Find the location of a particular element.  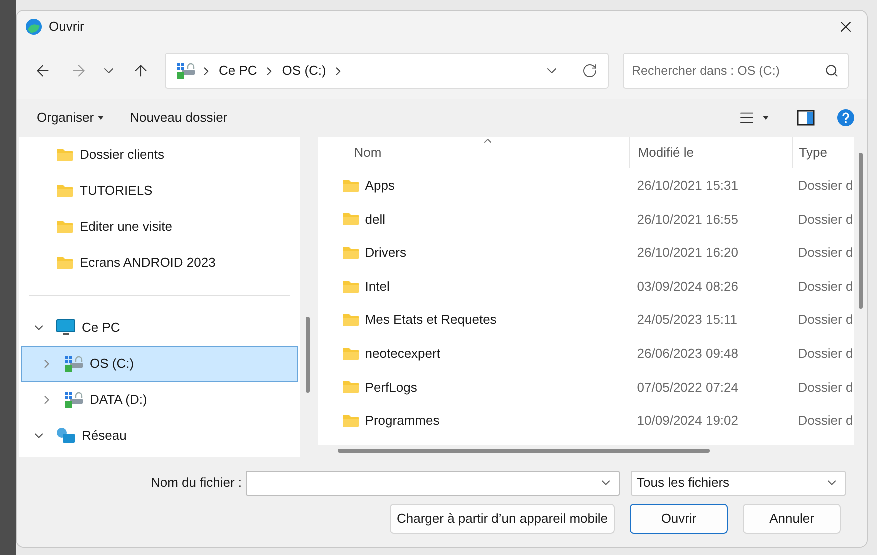

folder-label: Ecrans ANDROID 2023 is located at coordinates (148, 263).